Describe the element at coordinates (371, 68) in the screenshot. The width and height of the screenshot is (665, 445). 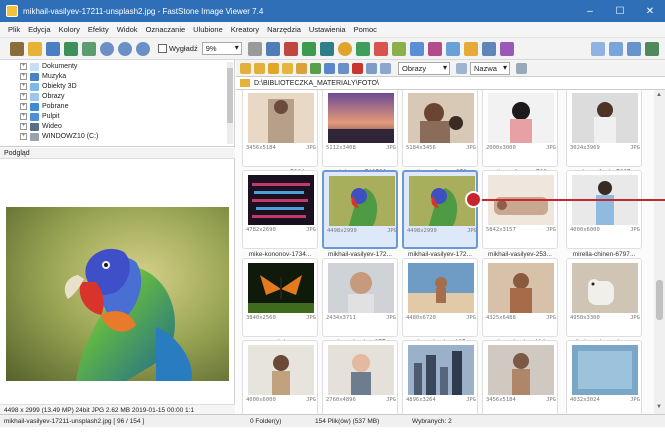
I see `select-all-icon` at that location.